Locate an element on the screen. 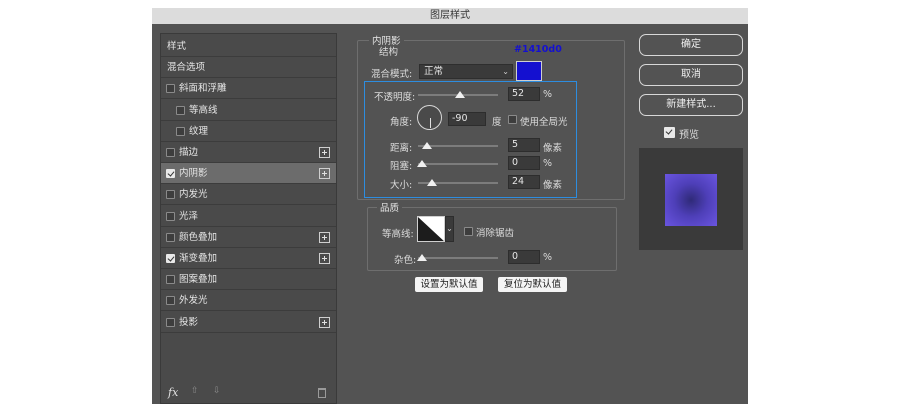 The height and width of the screenshot is (420, 900). blend-mode-select: 正常 ⌄ is located at coordinates (466, 71).